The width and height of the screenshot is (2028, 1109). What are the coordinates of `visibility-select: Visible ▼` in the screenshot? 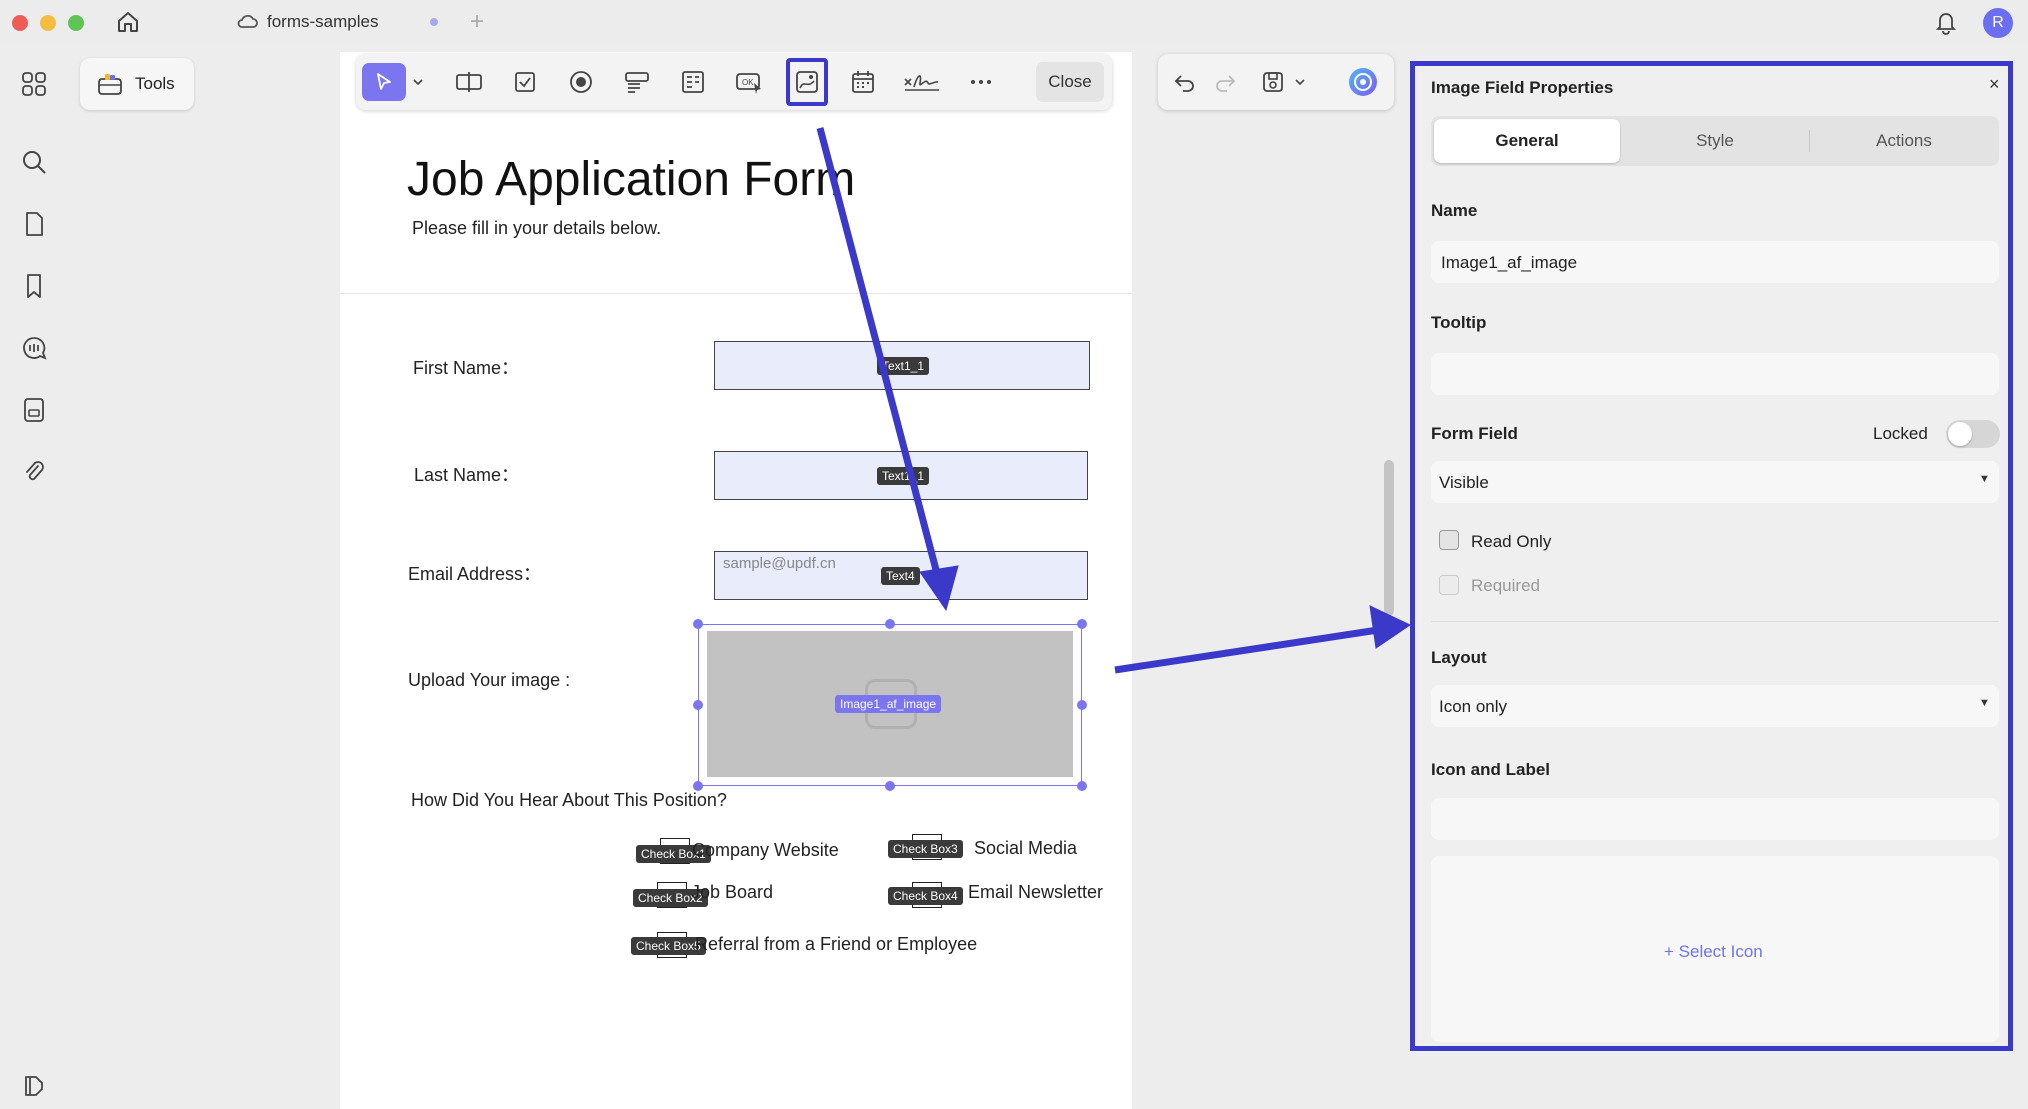 It's located at (1715, 482).